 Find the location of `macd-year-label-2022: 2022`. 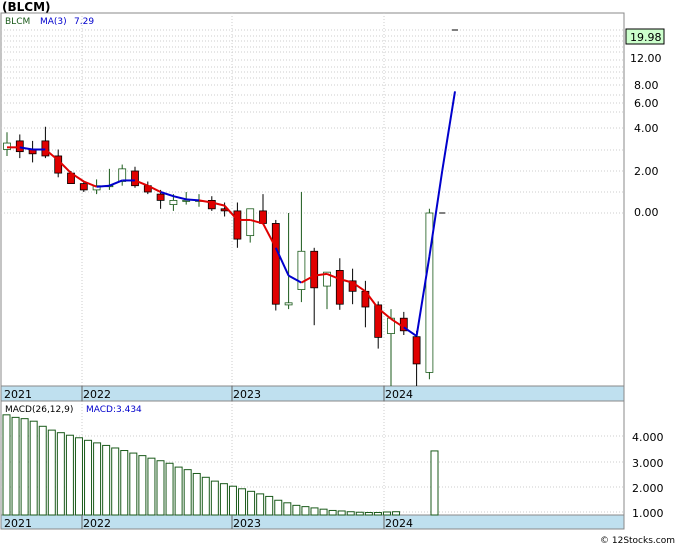

macd-year-label-2022: 2022 is located at coordinates (97, 523).